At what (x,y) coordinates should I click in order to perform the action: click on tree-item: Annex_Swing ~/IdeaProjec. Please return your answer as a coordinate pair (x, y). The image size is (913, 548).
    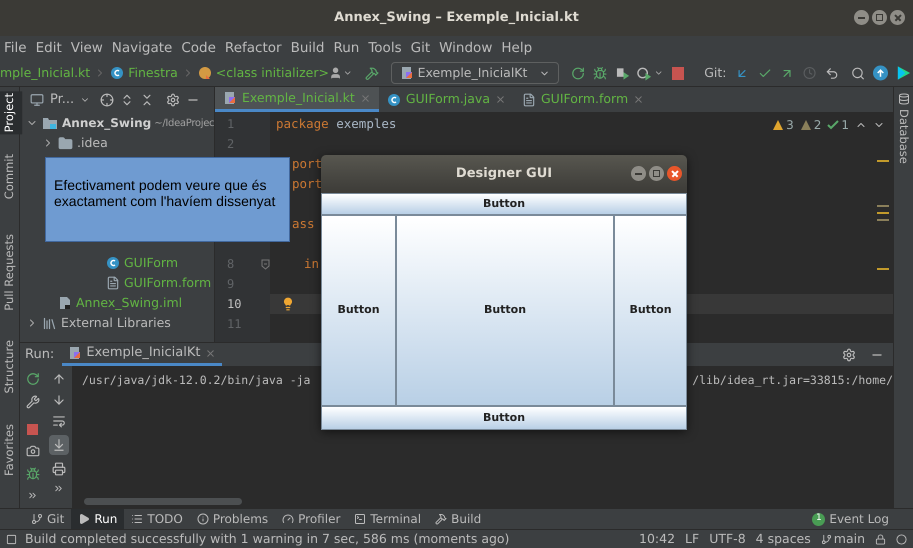
    Looking at the image, I should click on (117, 123).